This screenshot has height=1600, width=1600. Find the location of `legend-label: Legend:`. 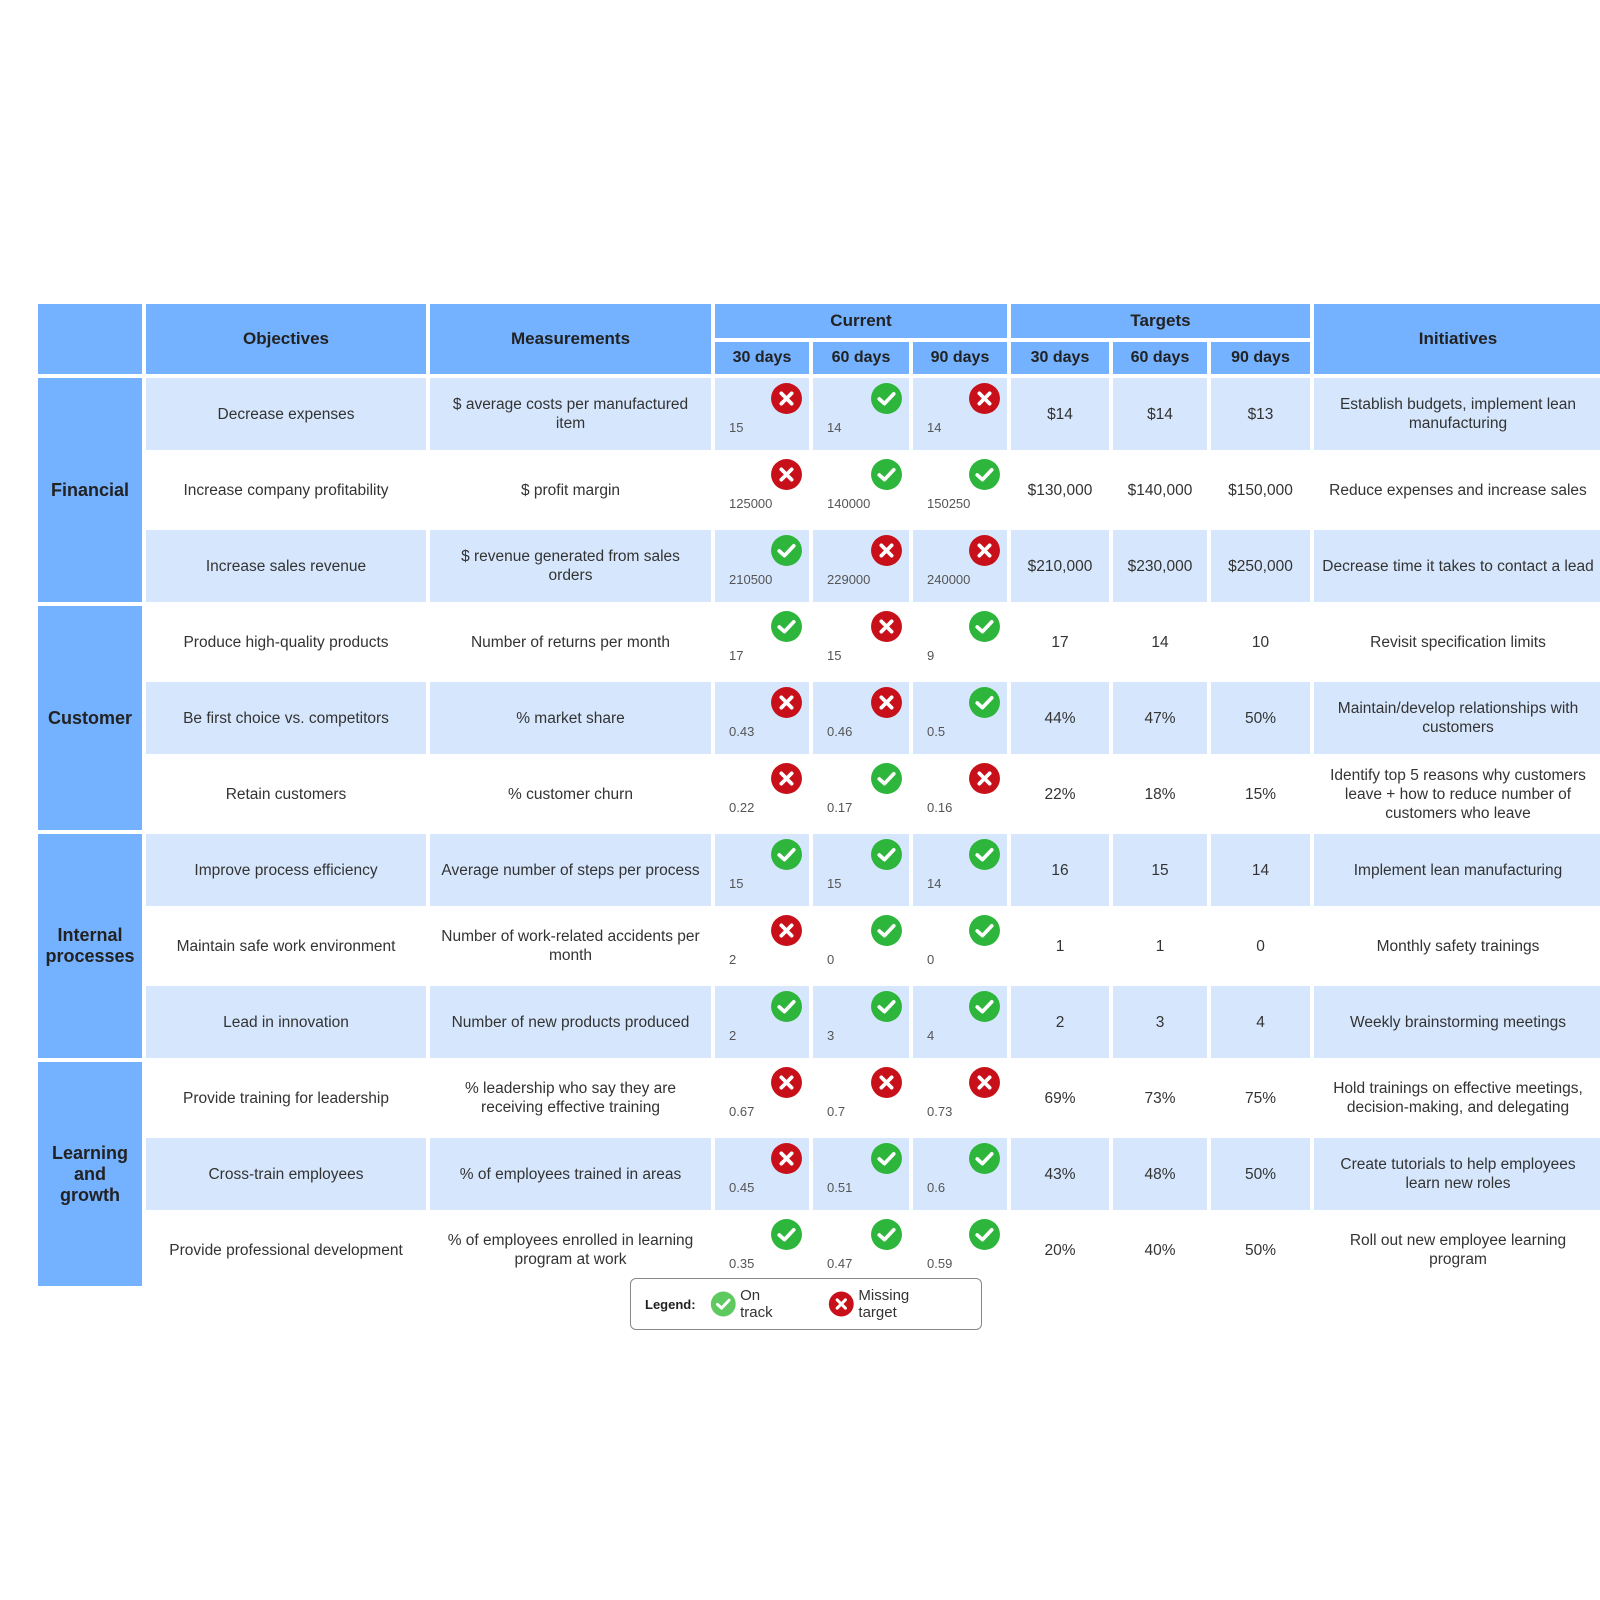

legend-label: Legend: is located at coordinates (670, 1304).